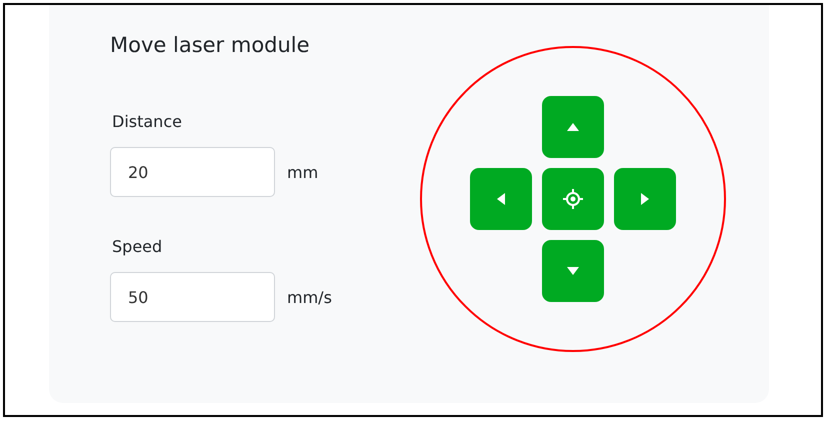 This screenshot has width=827, height=422. Describe the element at coordinates (210, 45) in the screenshot. I see `section-title: Move laser module` at that location.